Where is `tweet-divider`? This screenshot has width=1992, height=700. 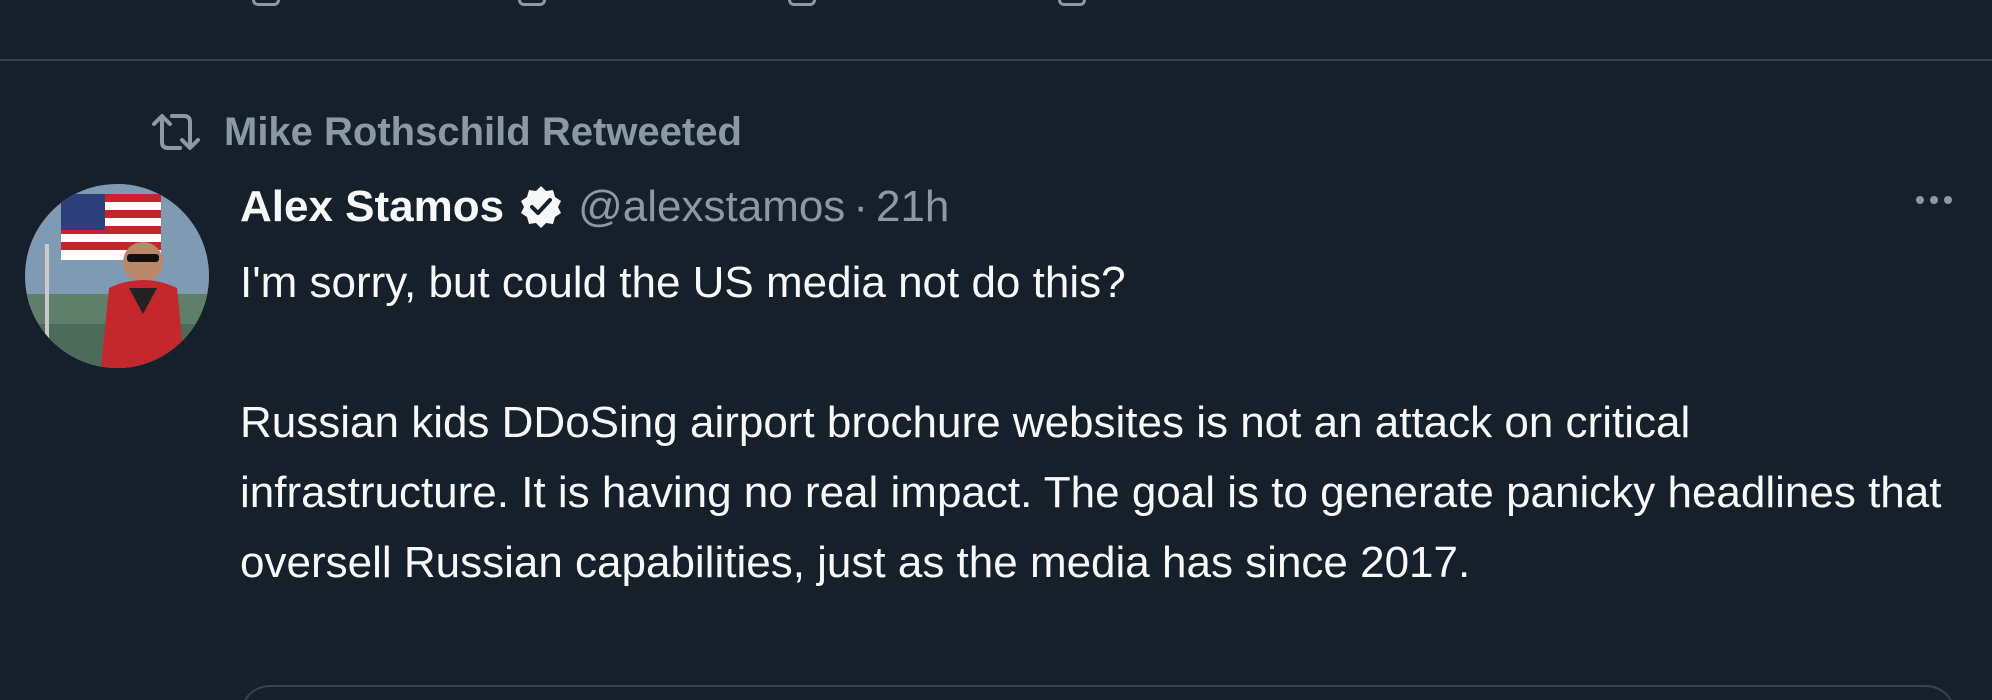
tweet-divider is located at coordinates (996, 60).